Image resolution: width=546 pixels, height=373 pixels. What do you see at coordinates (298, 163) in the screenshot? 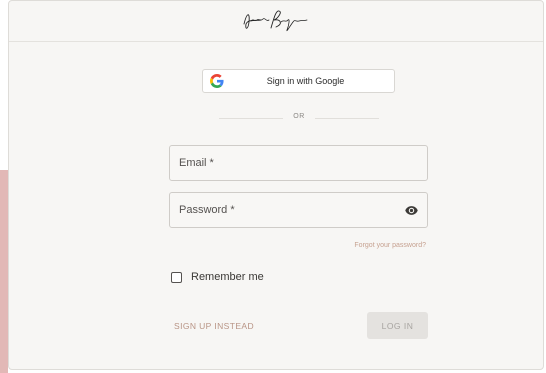
I see `email-field: Email *` at bounding box center [298, 163].